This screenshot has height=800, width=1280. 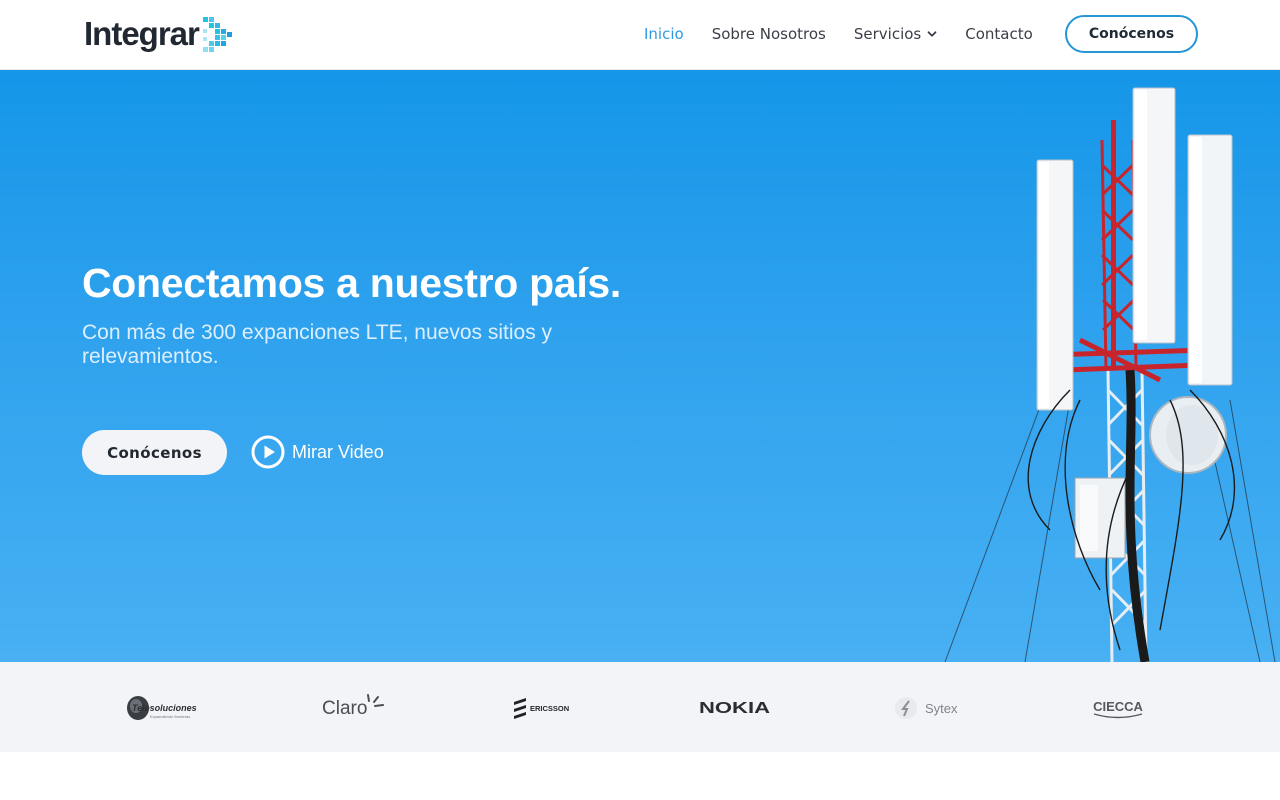 I want to click on site-header: Integrar Inicio Sobre Nosotros Servicios, so click(x=640, y=35).